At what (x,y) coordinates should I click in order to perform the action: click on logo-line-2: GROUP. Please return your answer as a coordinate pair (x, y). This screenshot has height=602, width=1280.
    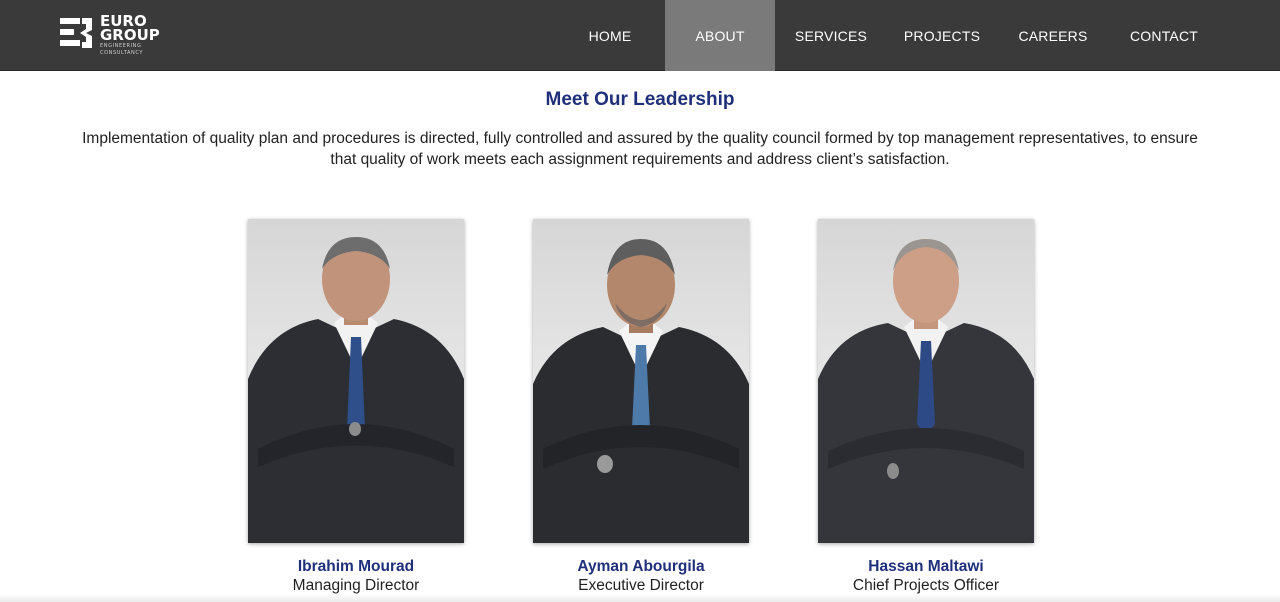
    Looking at the image, I should click on (130, 35).